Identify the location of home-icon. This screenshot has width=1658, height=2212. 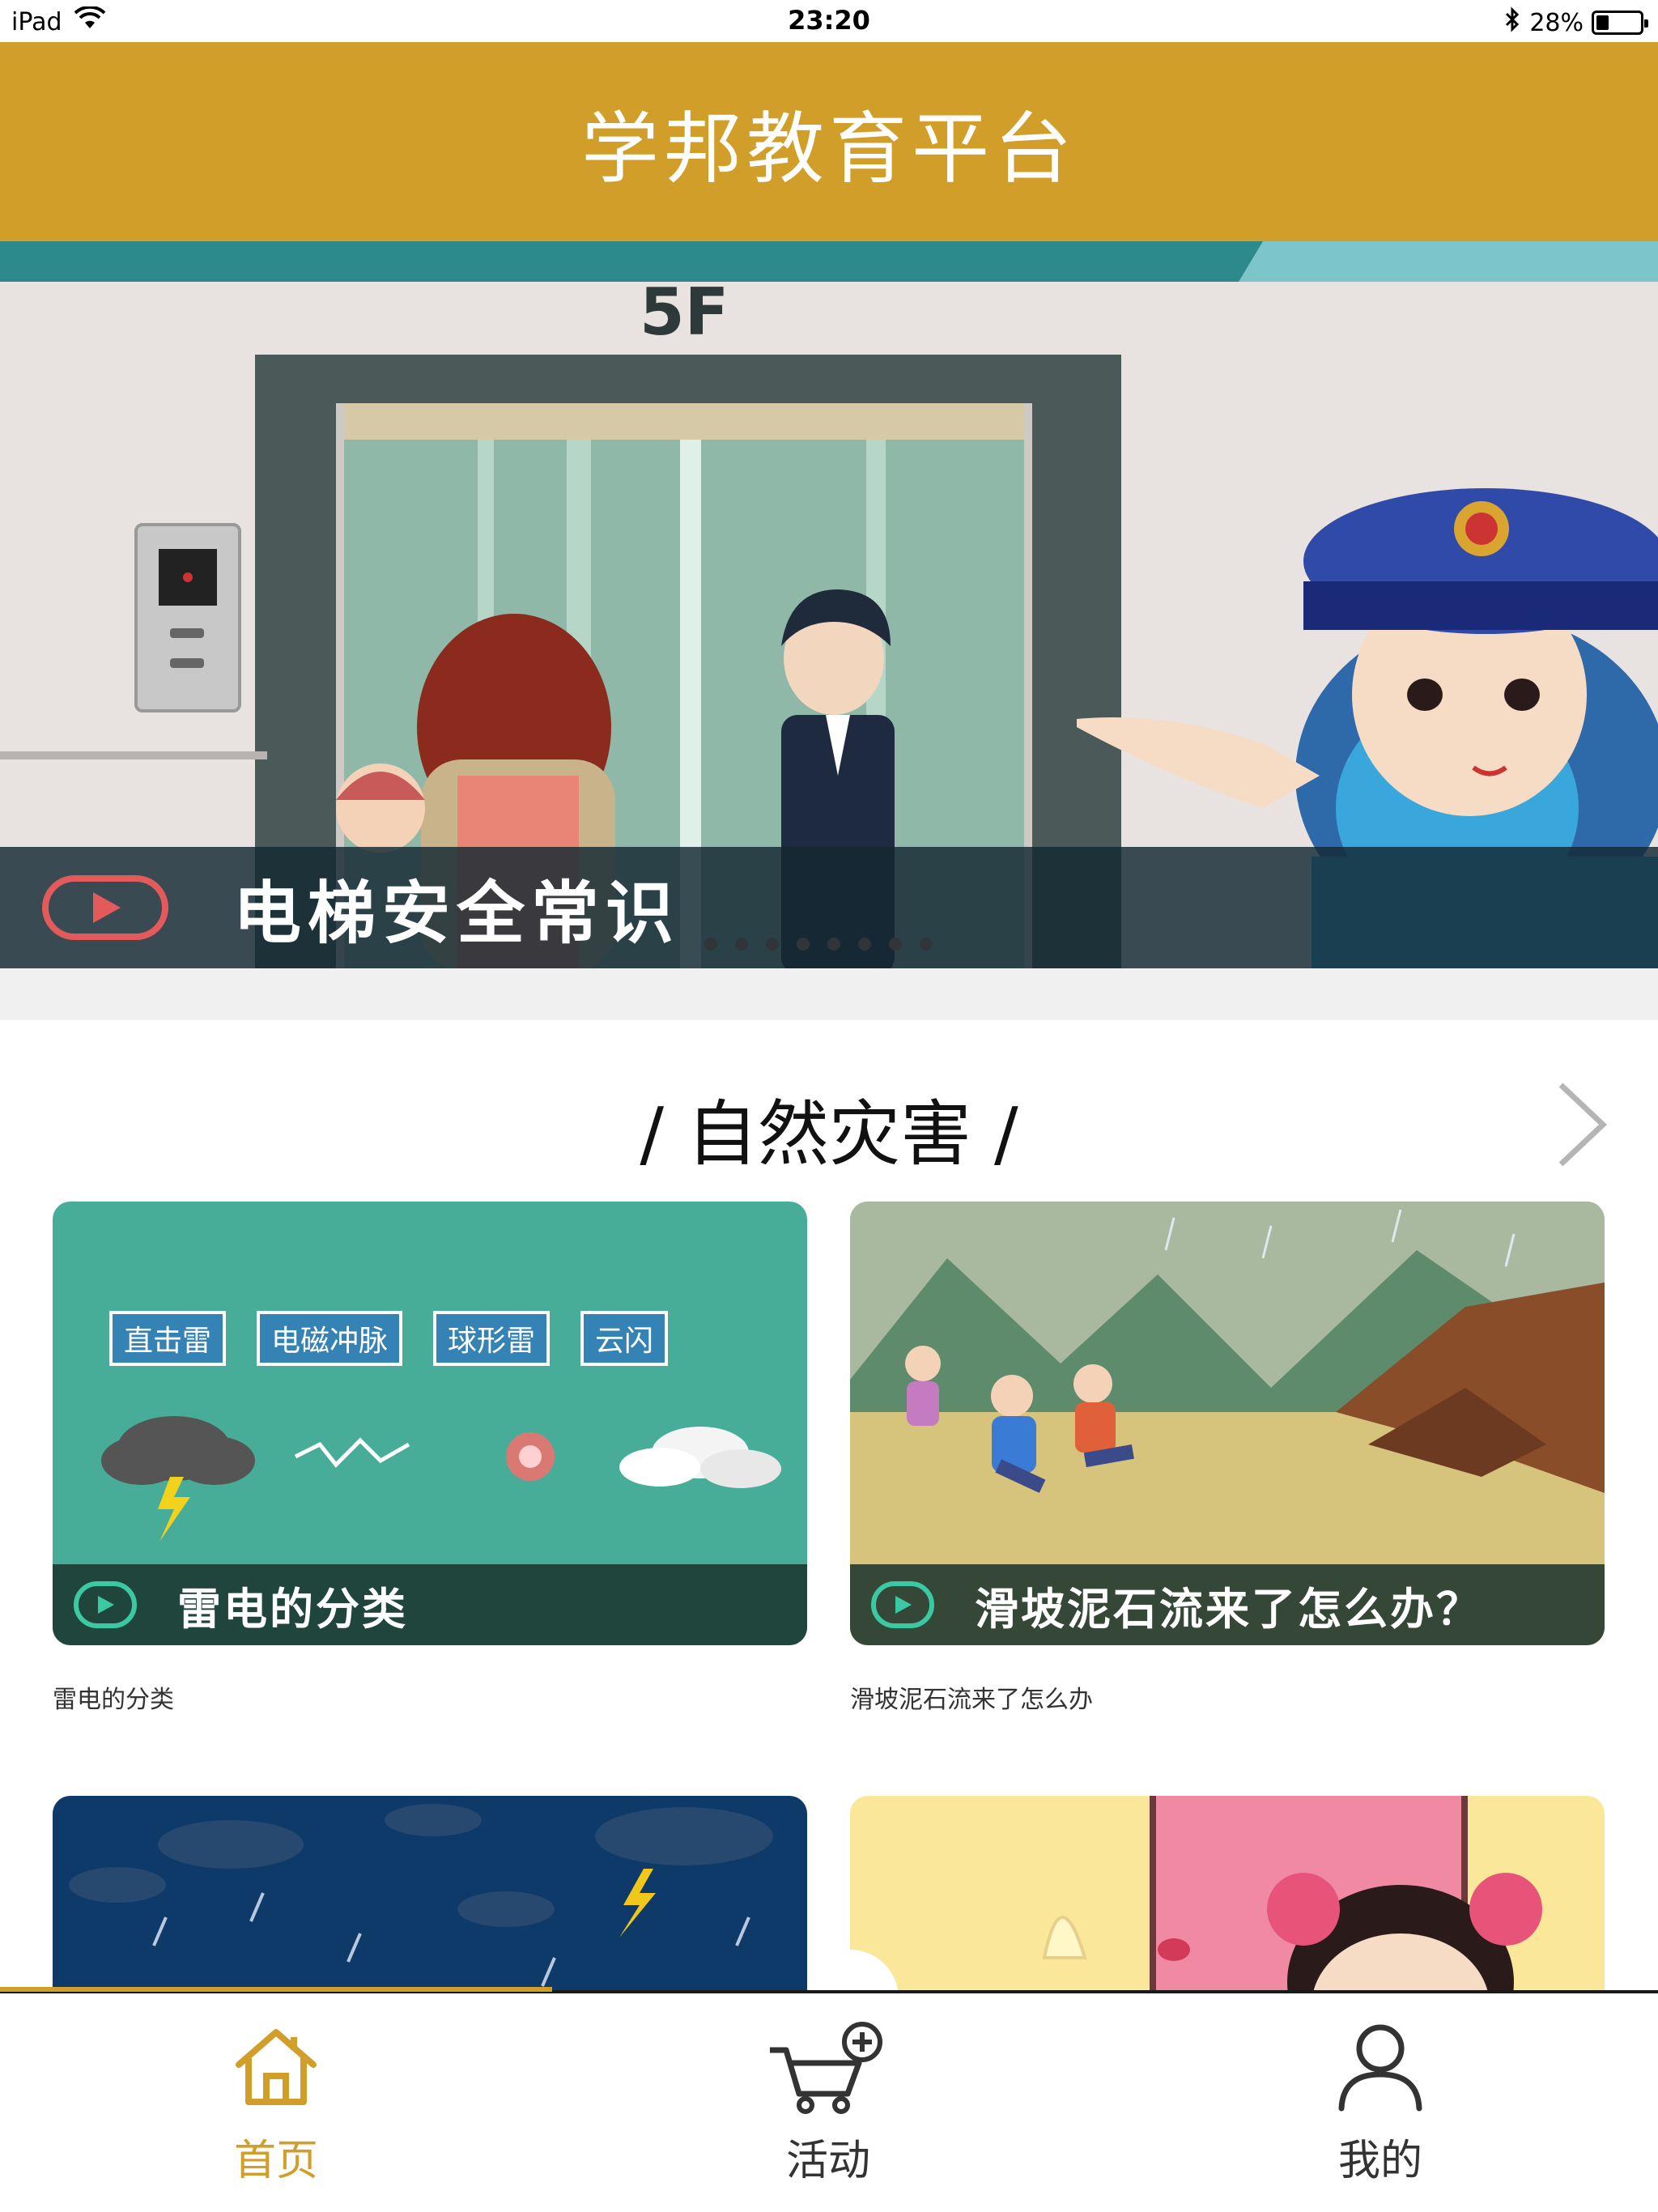
(276, 2067).